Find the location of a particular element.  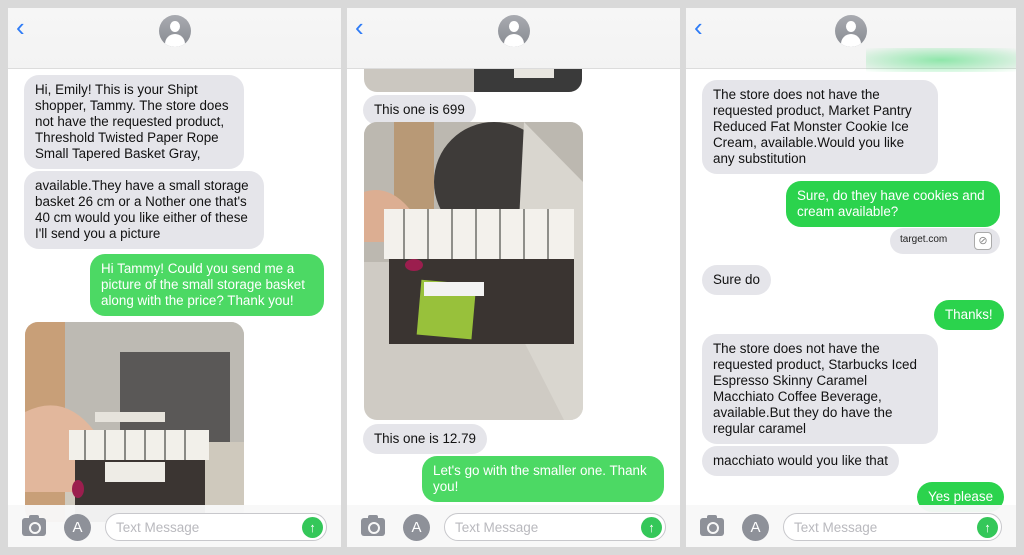

scrolled-outgoing-bubble is located at coordinates (941, 60).